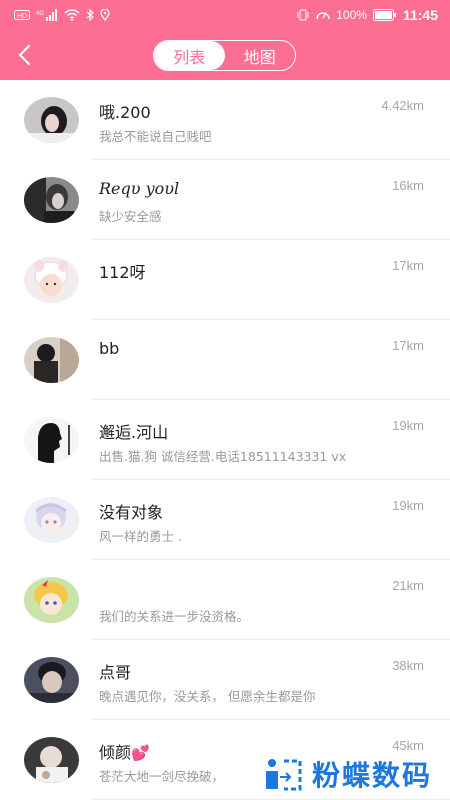  Describe the element at coordinates (223, 456) in the screenshot. I see `user-signature: 出售.猫.狗 诚信经营.电话18511143331 vx` at that location.